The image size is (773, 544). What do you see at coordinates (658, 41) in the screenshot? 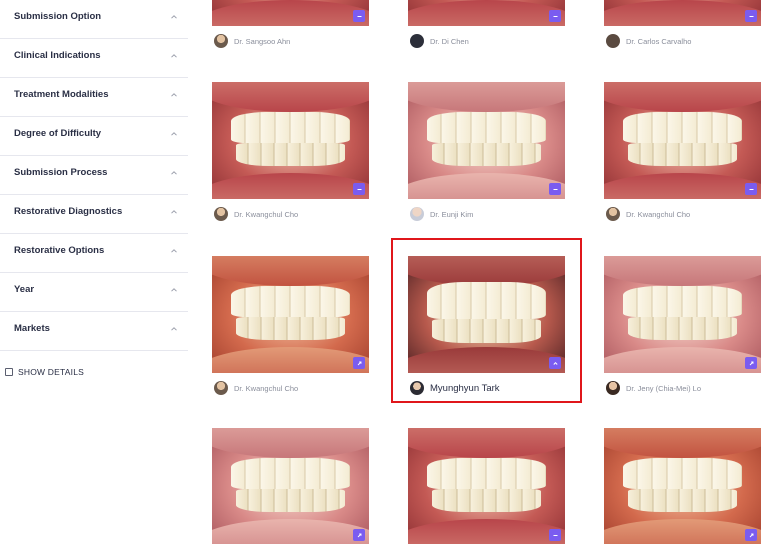
I see `doctor-name: Dr. Carlos Carvalho` at bounding box center [658, 41].